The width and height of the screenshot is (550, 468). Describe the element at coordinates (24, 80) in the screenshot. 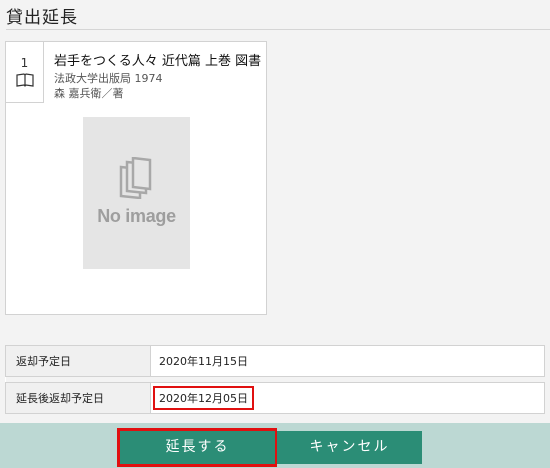

I see `book-icon` at that location.